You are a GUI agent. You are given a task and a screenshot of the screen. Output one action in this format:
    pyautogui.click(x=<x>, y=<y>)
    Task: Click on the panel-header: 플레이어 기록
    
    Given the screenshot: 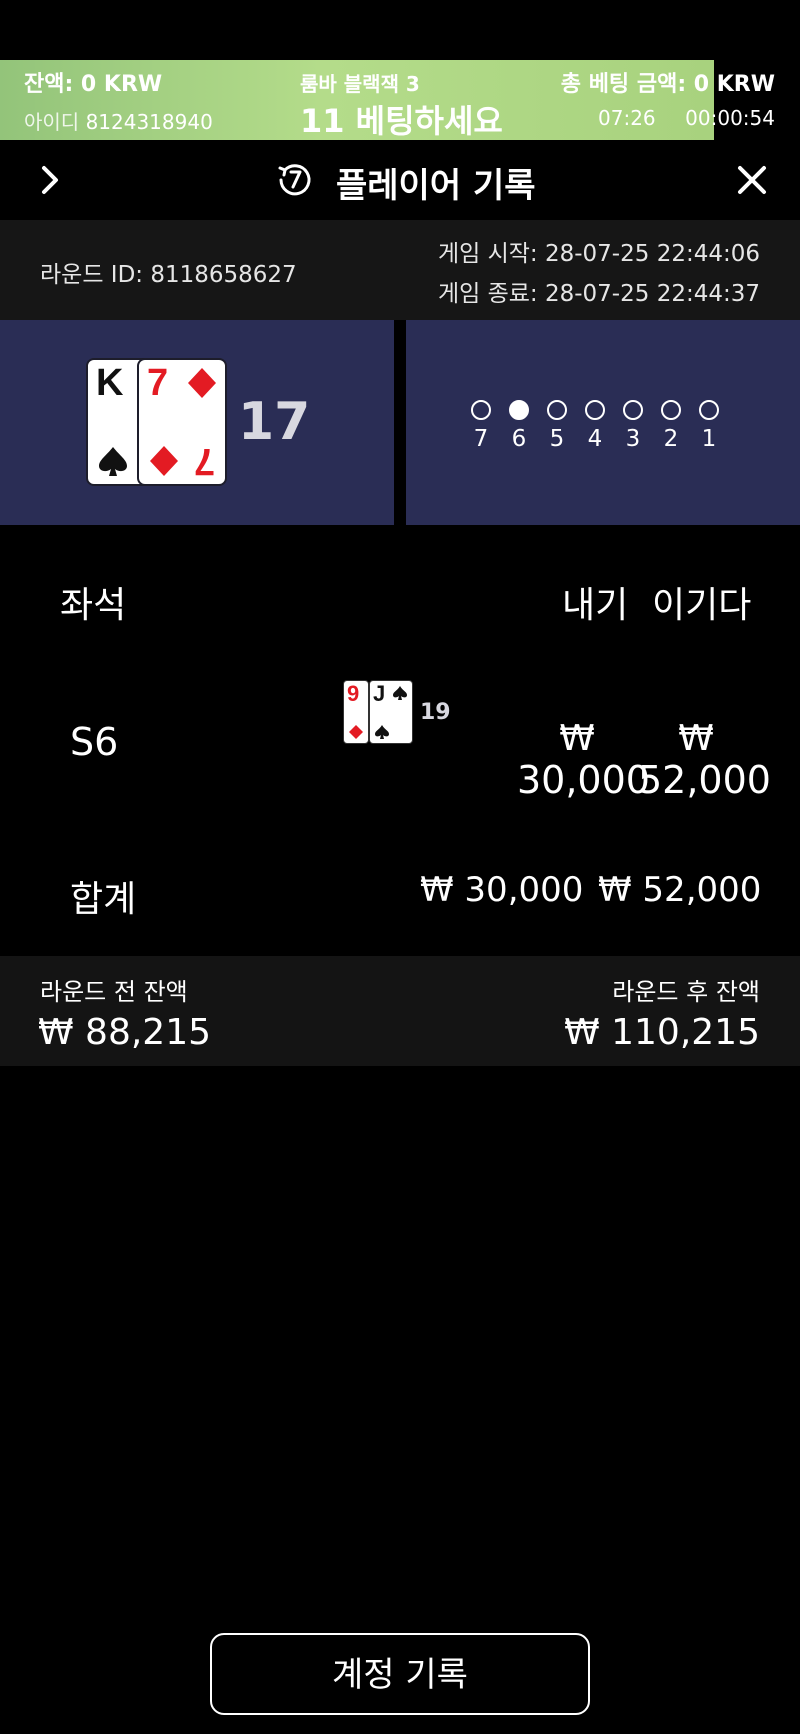 What is the action you would take?
    pyautogui.click(x=400, y=180)
    